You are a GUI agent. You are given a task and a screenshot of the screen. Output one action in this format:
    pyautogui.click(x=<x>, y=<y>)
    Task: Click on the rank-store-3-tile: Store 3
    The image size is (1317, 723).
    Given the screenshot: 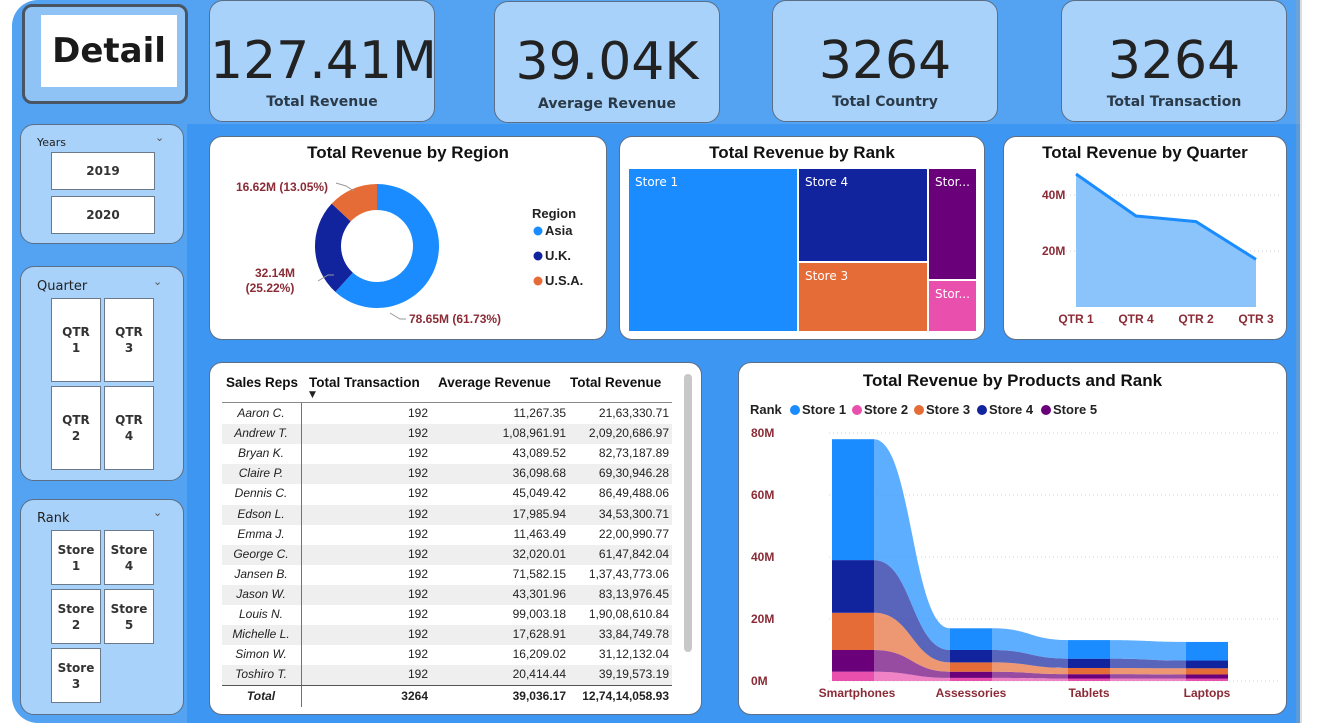 What is the action you would take?
    pyautogui.click(x=76, y=675)
    